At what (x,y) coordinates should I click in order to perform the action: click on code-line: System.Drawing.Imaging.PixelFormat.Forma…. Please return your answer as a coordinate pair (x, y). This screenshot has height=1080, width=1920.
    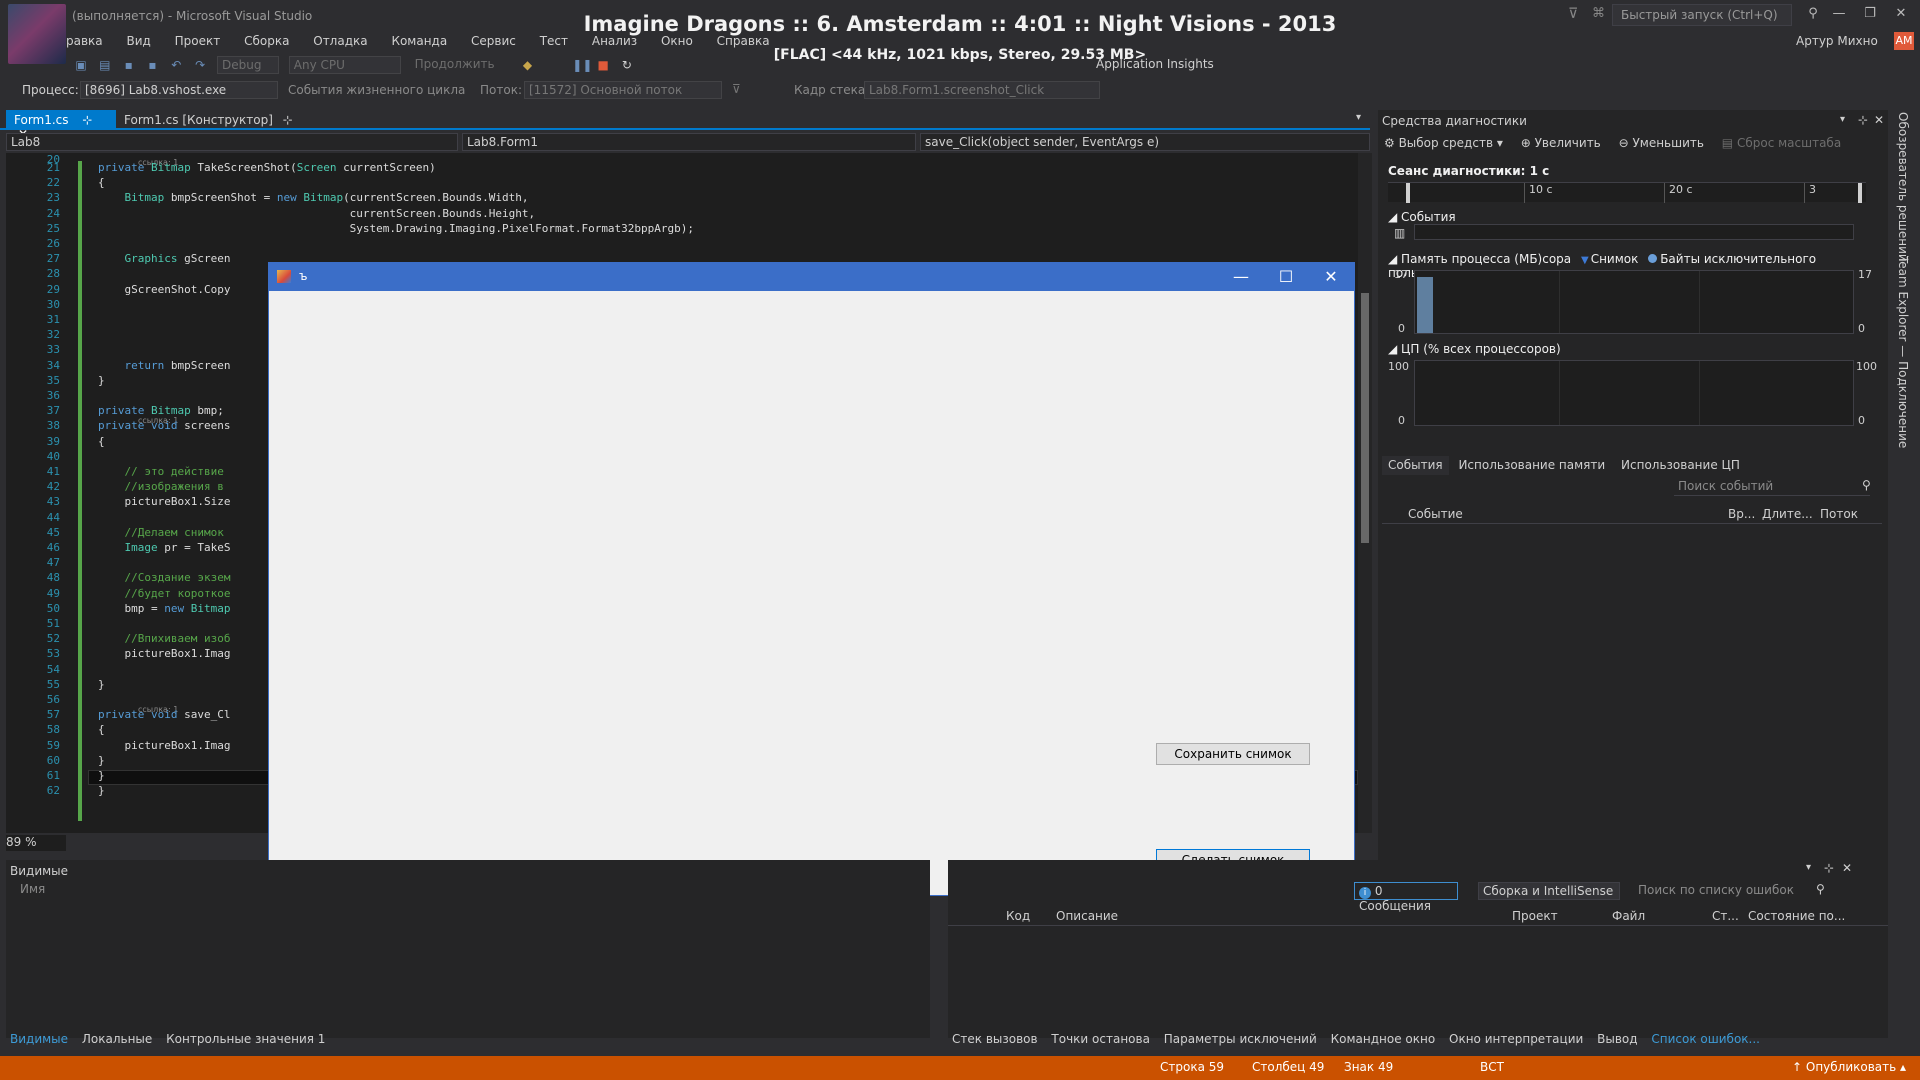
    Looking at the image, I should click on (396, 228).